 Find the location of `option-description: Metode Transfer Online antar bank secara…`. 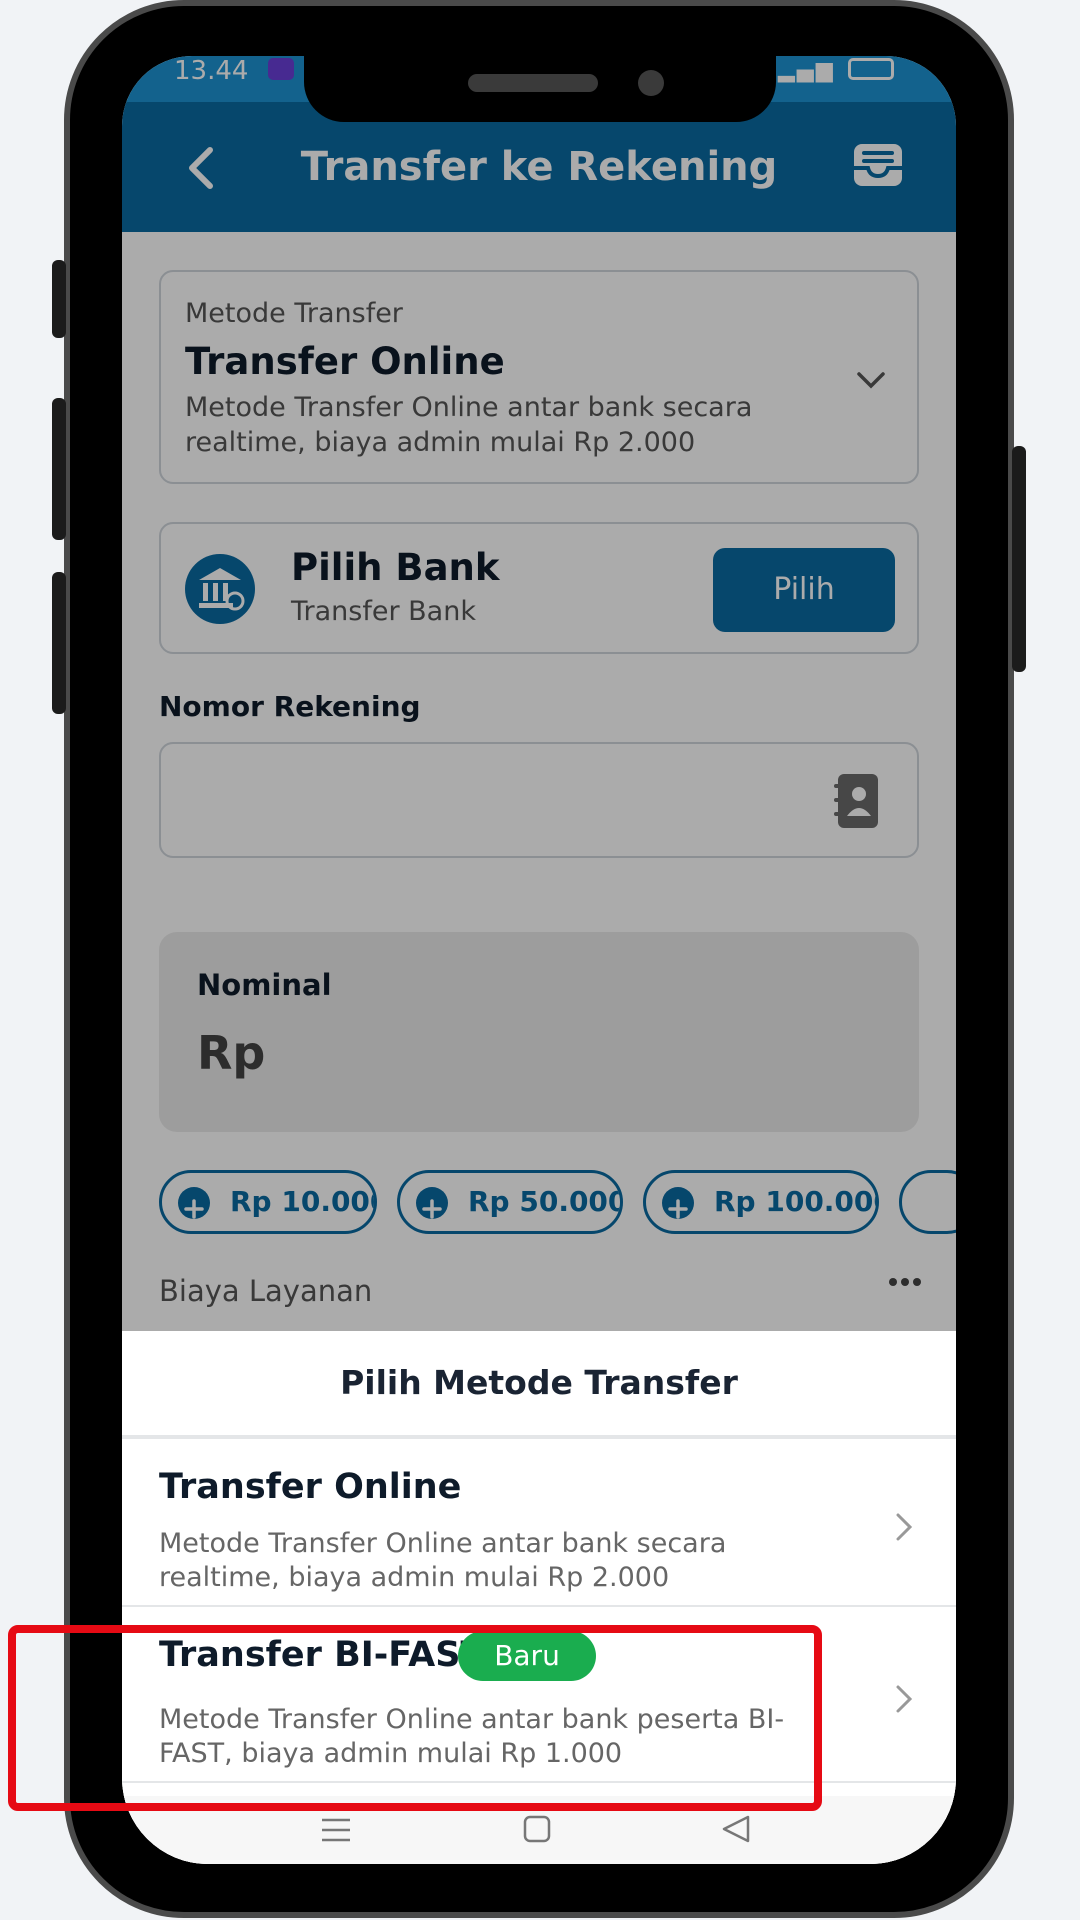

option-description: Metode Transfer Online antar bank secara… is located at coordinates (443, 1560).